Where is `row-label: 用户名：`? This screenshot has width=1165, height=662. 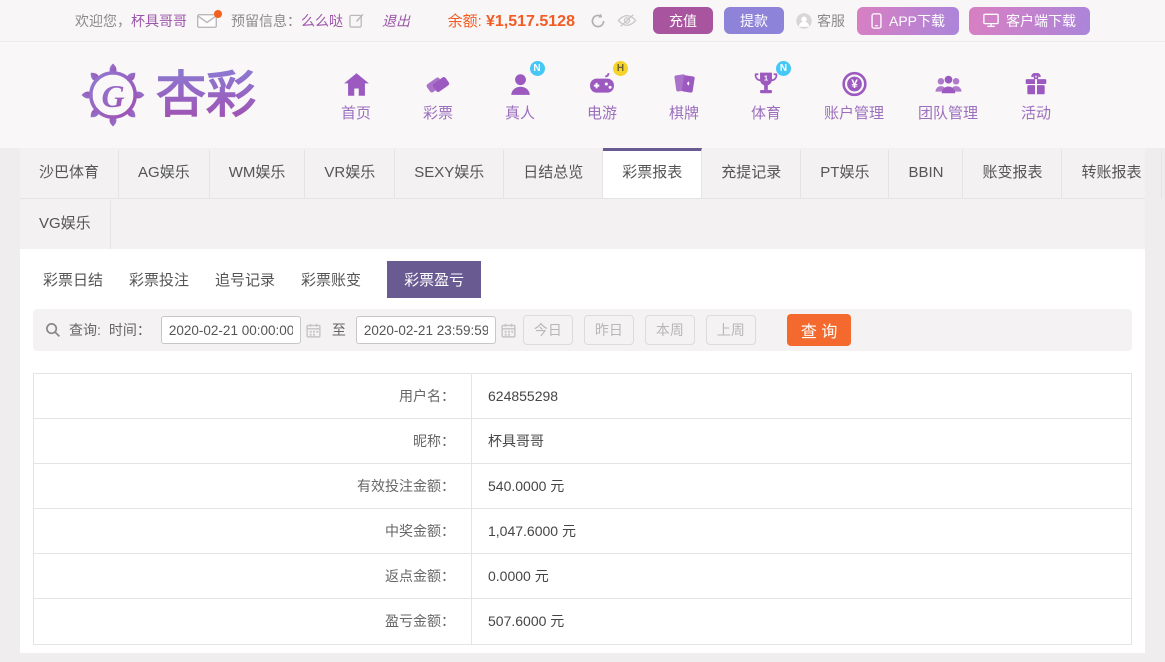
row-label: 用户名： is located at coordinates (253, 396).